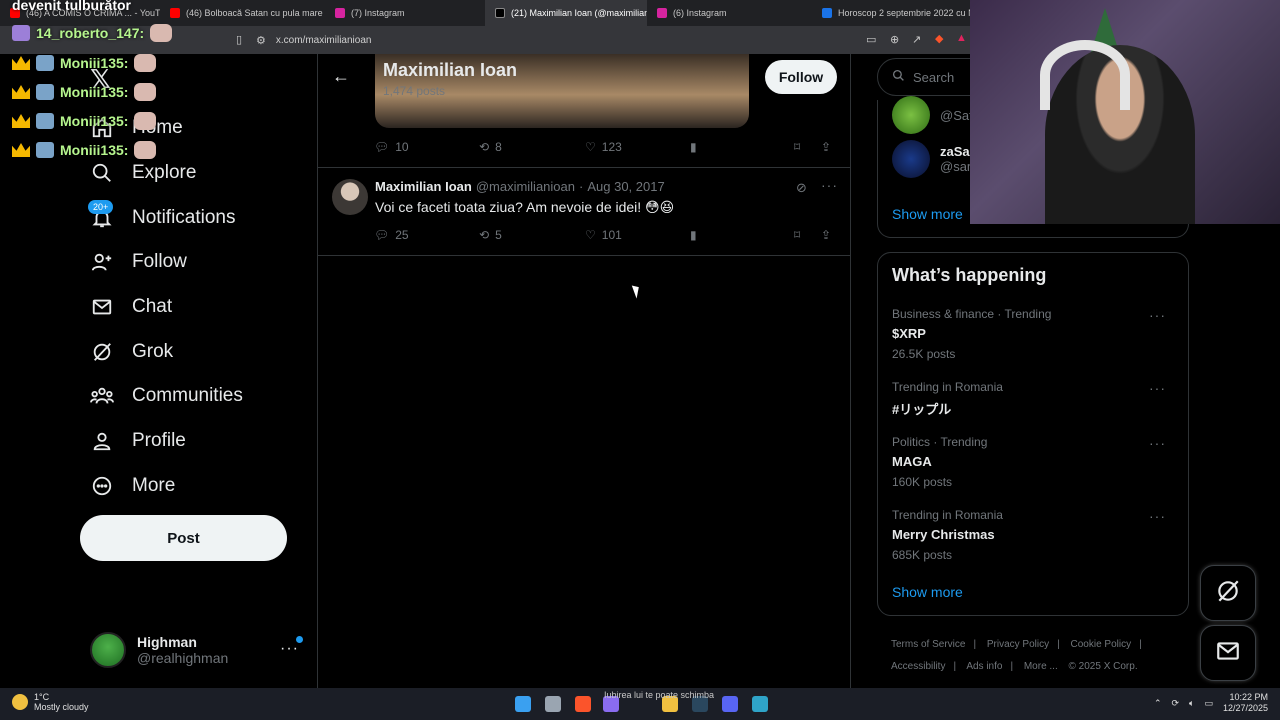 The height and width of the screenshot is (720, 1280). What do you see at coordinates (391, 235) in the screenshot?
I see `reply-button: 💬︎ 25` at bounding box center [391, 235].